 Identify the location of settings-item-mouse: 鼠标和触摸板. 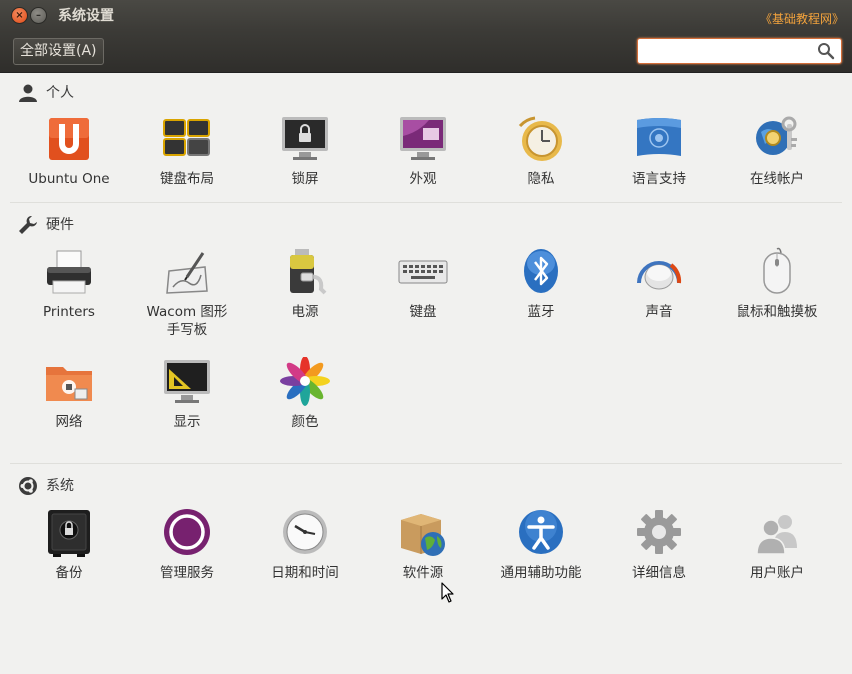
(777, 284).